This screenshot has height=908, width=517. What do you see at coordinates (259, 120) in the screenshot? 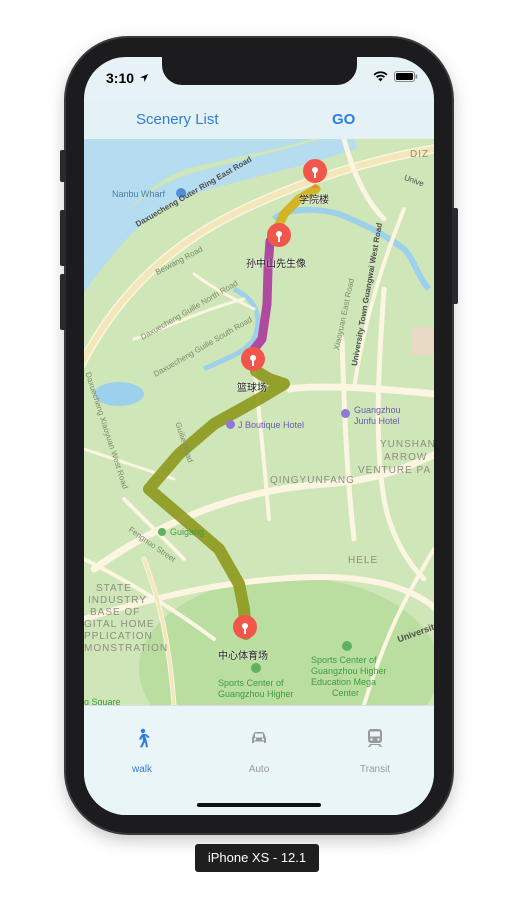
I see `navigation-bar: Scenery List GO` at bounding box center [259, 120].